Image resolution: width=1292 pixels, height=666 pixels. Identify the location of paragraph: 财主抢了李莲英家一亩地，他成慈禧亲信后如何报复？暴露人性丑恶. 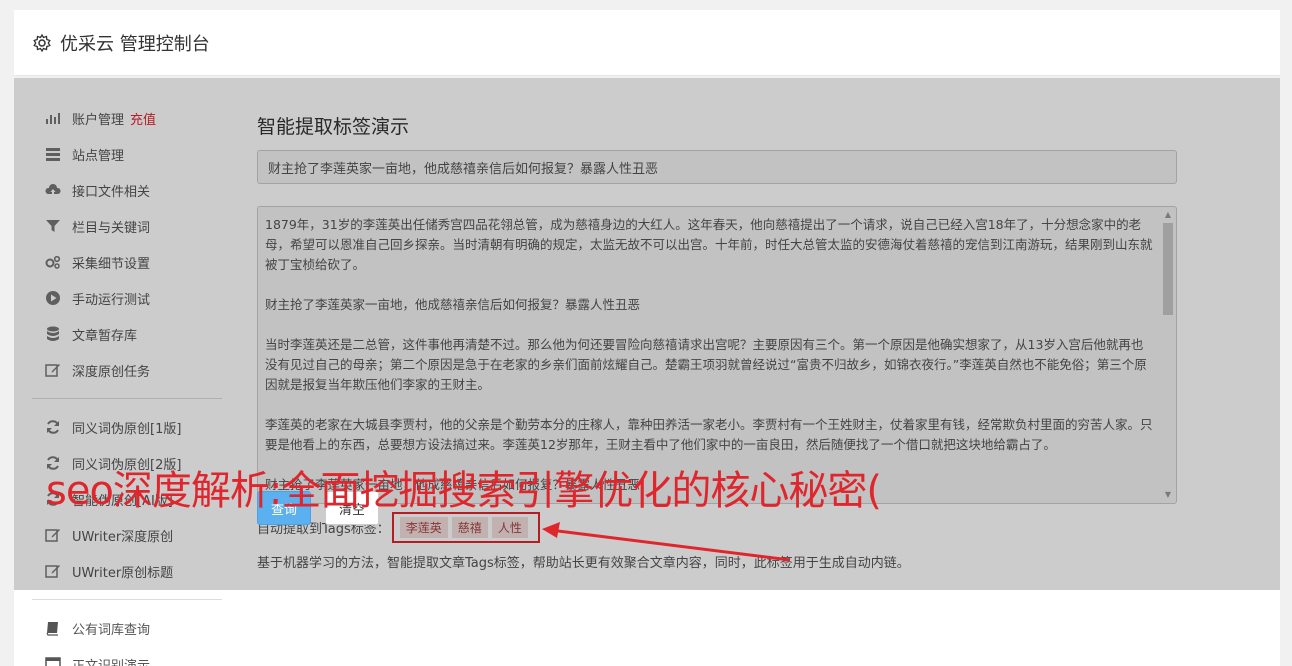
(453, 304).